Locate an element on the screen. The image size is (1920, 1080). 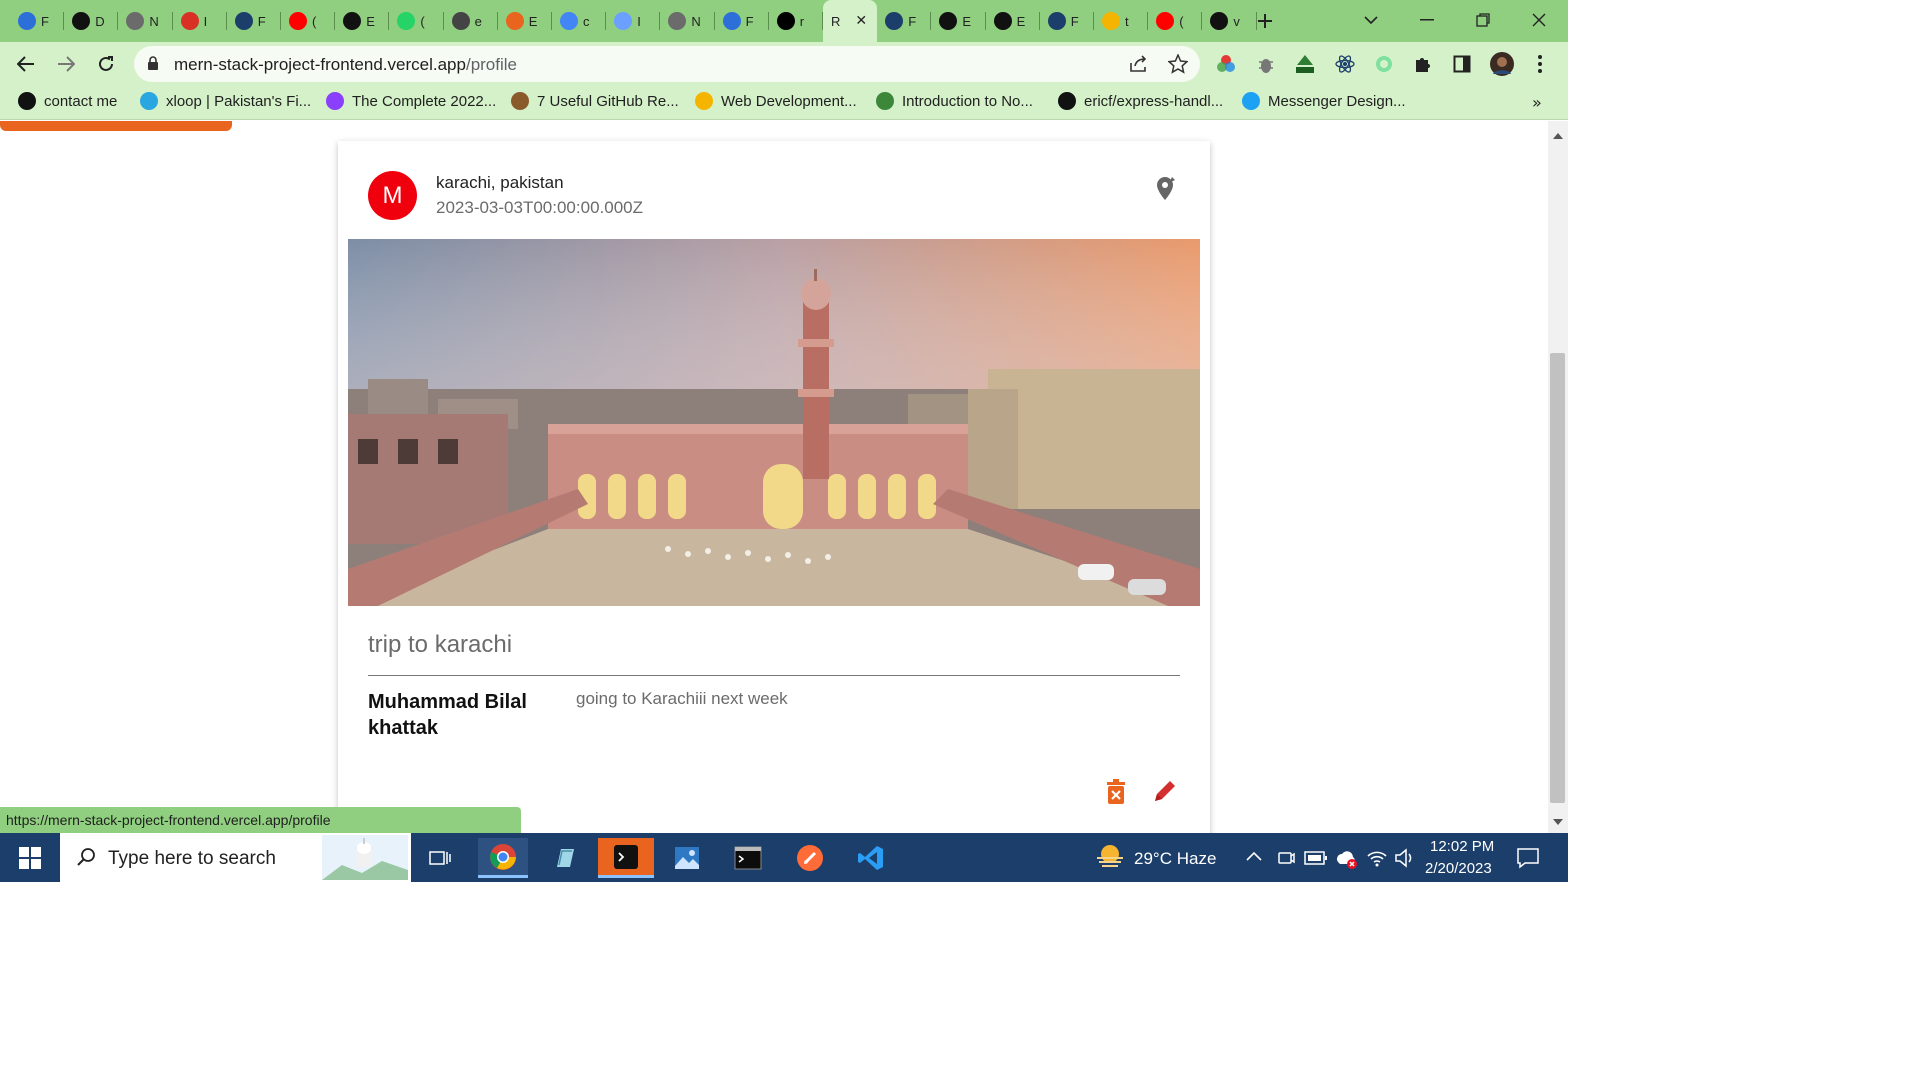
arrow-right-icon is located at coordinates (66, 64).